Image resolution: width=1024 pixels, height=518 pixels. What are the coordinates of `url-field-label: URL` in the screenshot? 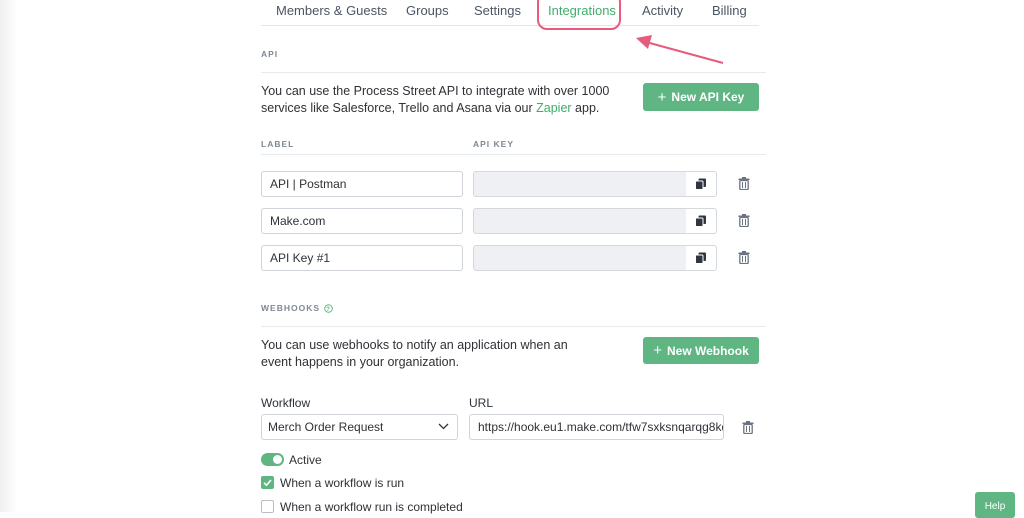 It's located at (481, 403).